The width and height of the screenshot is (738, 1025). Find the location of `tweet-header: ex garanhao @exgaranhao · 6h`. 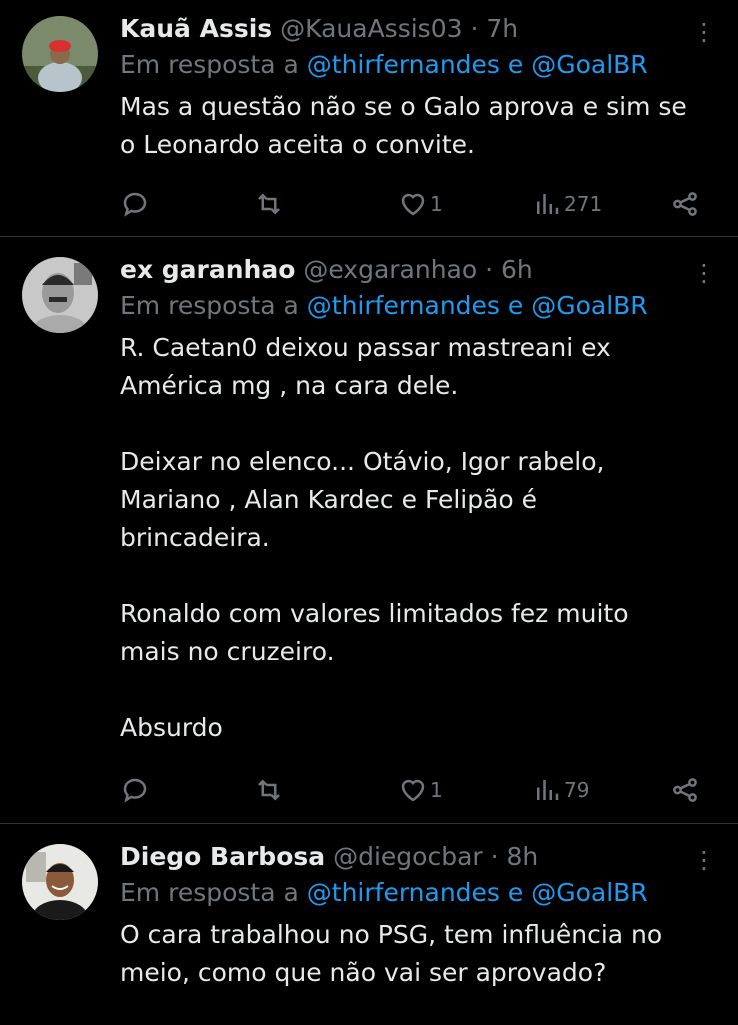

tweet-header: ex garanhao @exgaranhao · 6h is located at coordinates (414, 270).